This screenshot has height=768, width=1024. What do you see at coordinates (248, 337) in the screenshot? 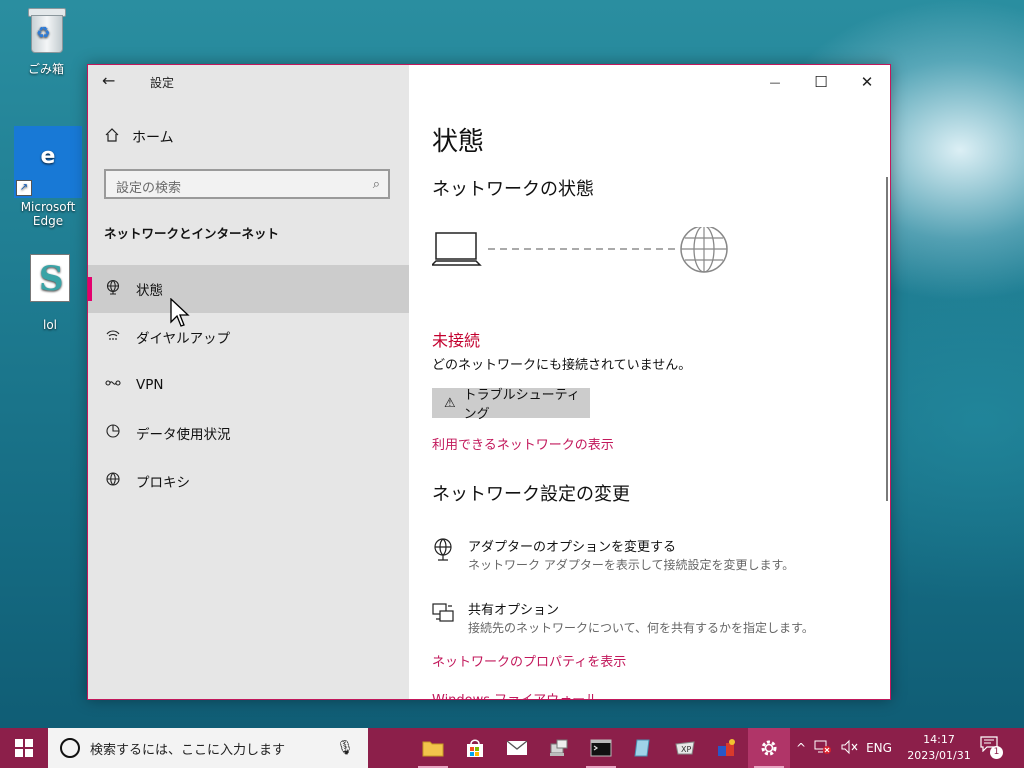
I see `sidebar-item-dialup: ダイヤルアップ` at bounding box center [248, 337].